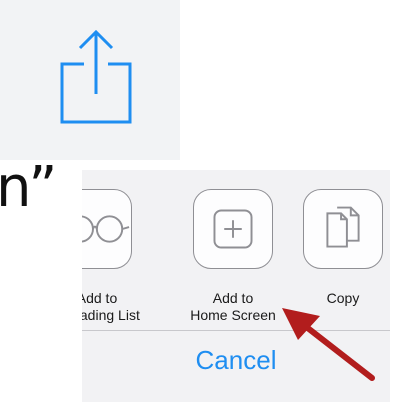  What do you see at coordinates (96, 77) in the screenshot?
I see `share-icon` at bounding box center [96, 77].